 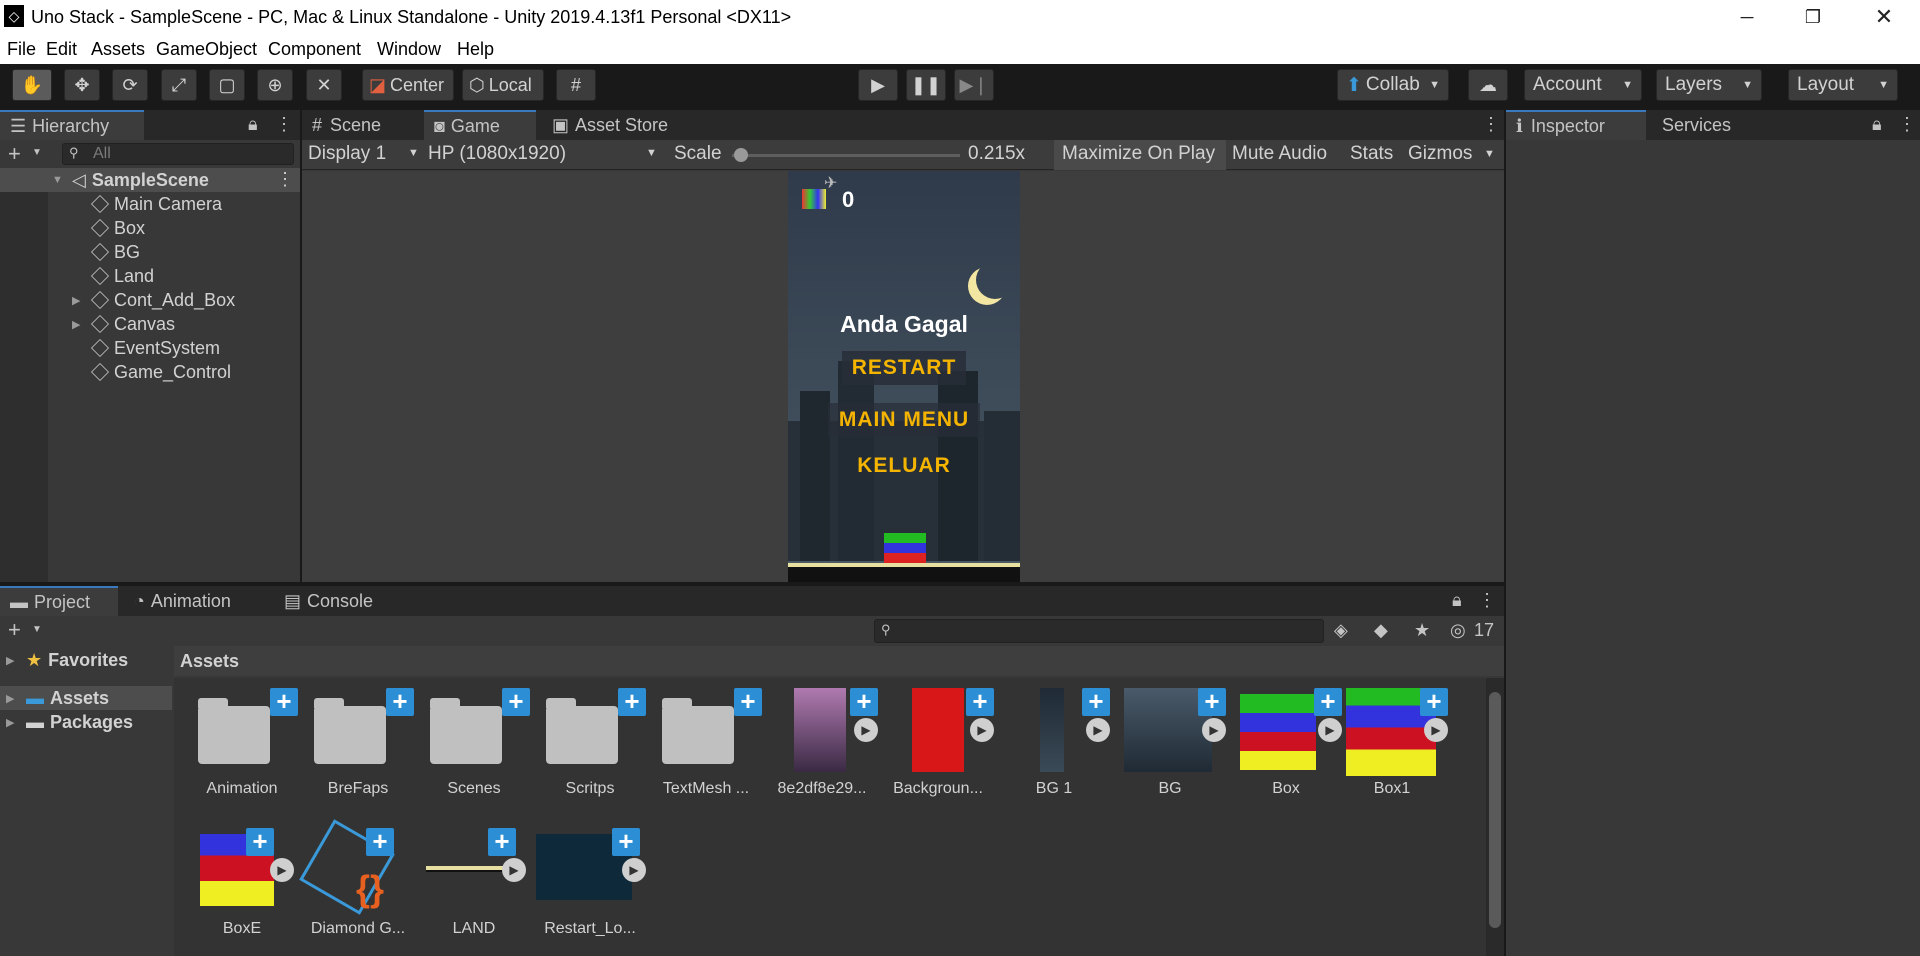 I want to click on breadcrumb-assets: Assets, so click(x=209, y=661).